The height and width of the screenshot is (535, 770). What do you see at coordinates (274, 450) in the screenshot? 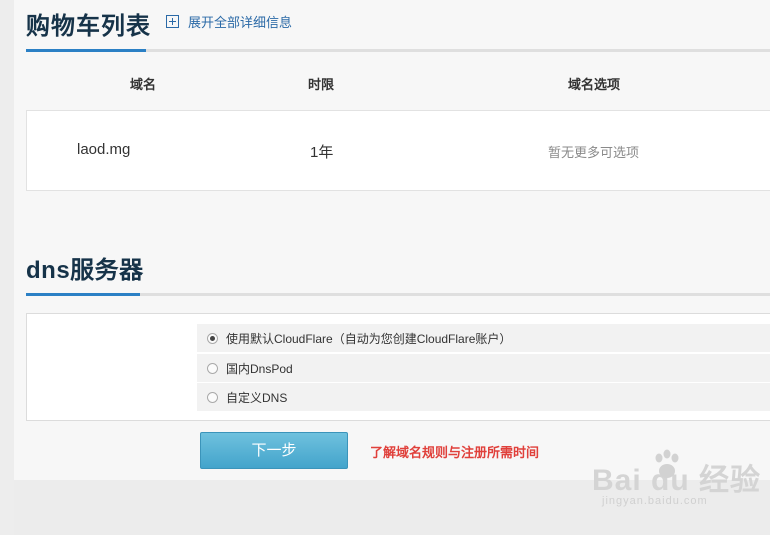
I see `next-step-button: 下一步` at bounding box center [274, 450].